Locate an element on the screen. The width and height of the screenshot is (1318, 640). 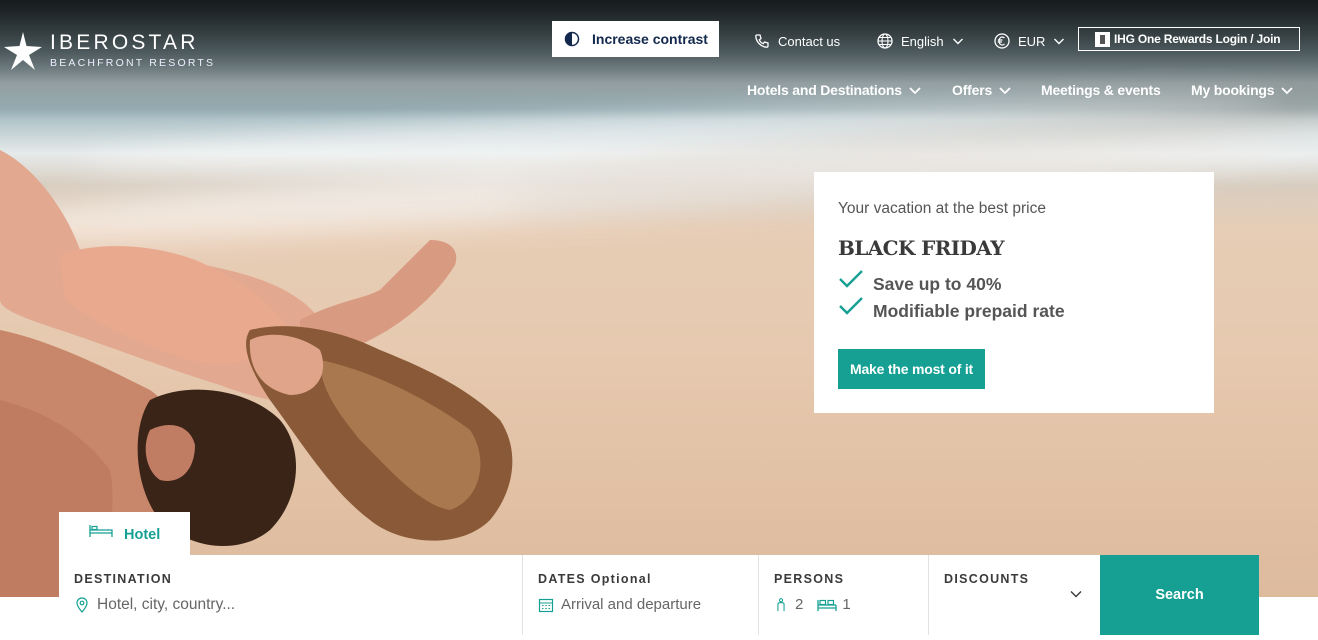
dates-field: DATES Optional Arrival and departure is located at coordinates (641, 595).